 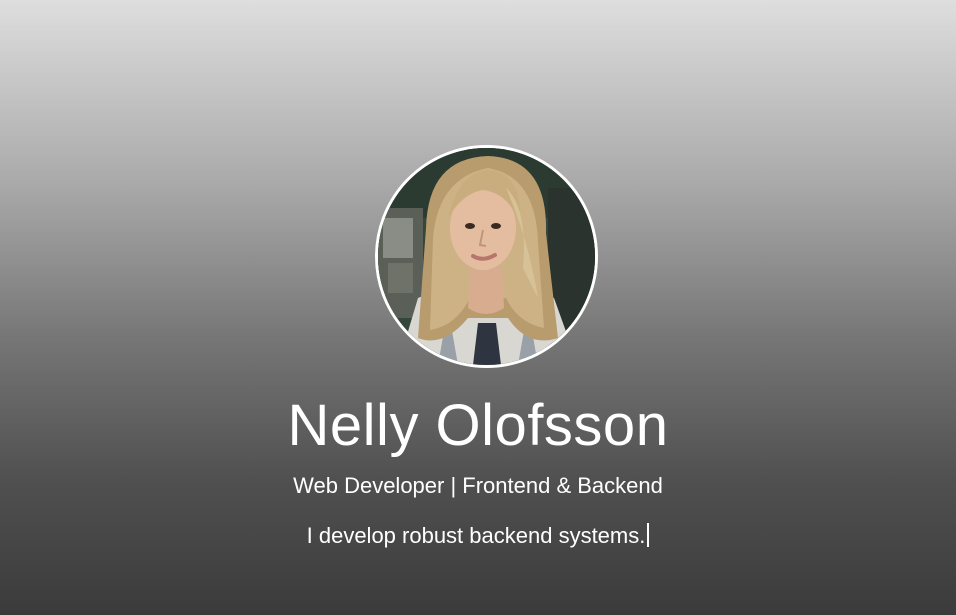 I want to click on profile-photo, so click(x=486, y=256).